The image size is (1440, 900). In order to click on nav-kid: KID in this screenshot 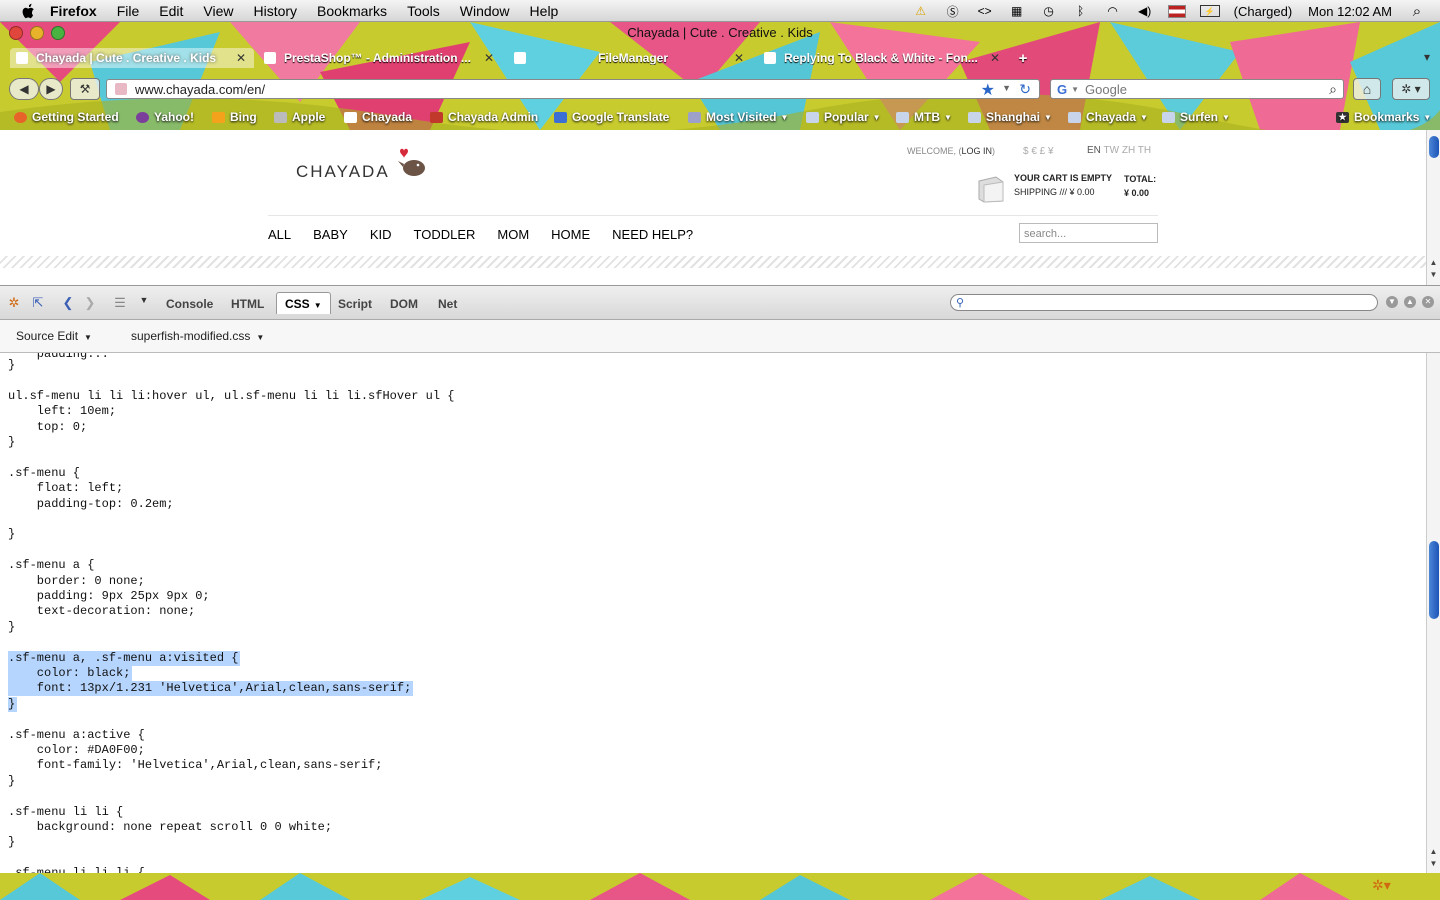, I will do `click(381, 234)`.